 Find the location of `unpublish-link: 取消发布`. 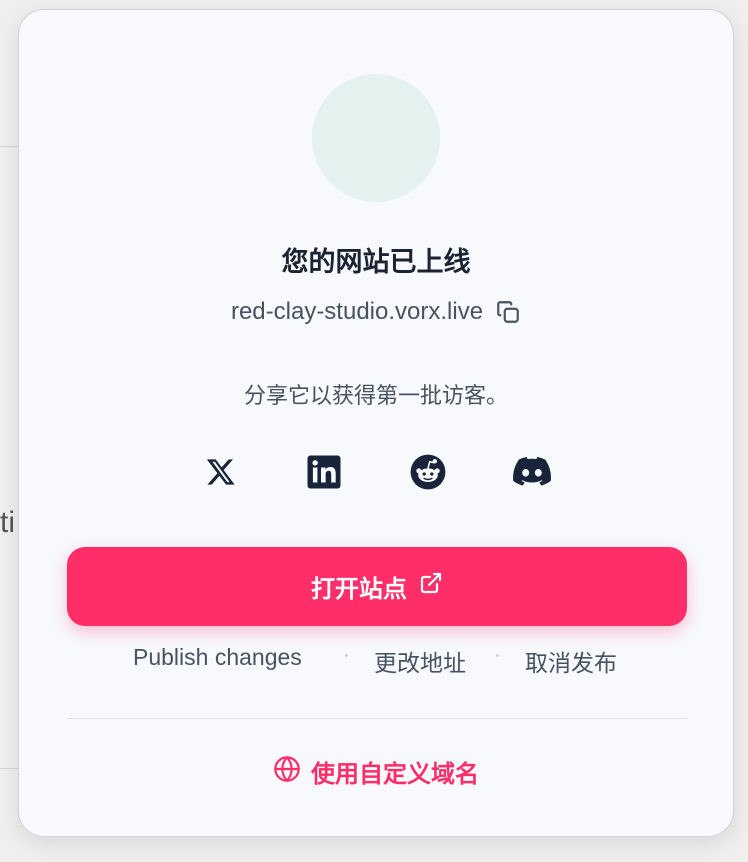

unpublish-link: 取消发布 is located at coordinates (571, 661).